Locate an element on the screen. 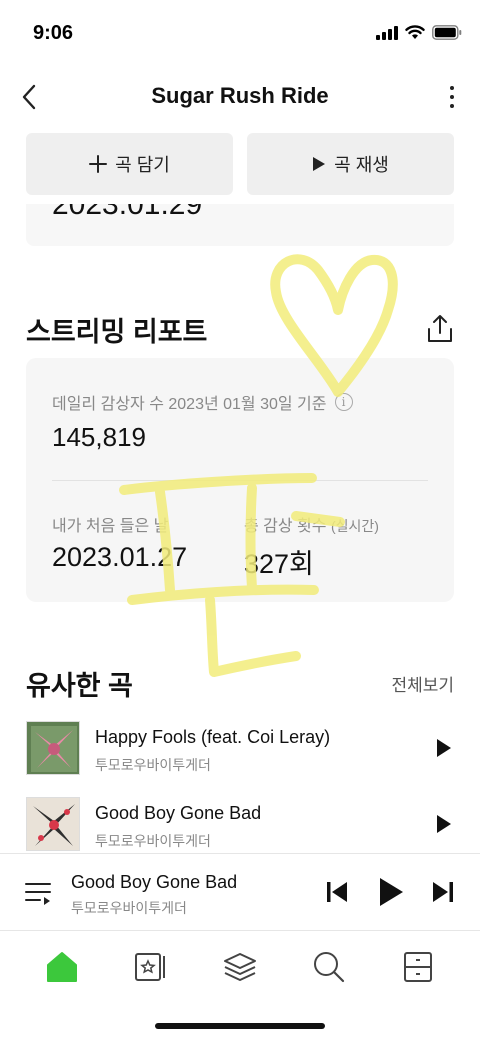 The width and height of the screenshot is (480, 1039). more-options-button is located at coordinates (452, 97).